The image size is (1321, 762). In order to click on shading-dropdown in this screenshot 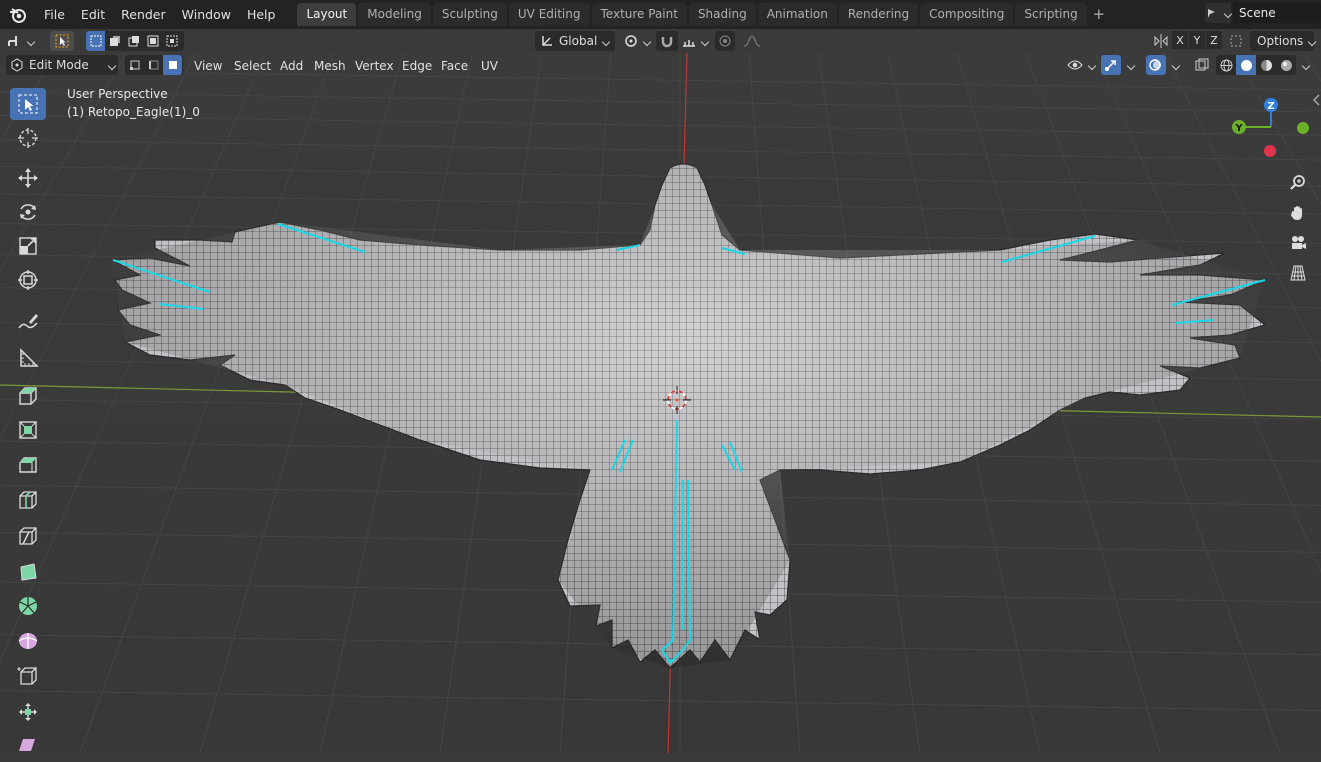, I will do `click(1305, 65)`.